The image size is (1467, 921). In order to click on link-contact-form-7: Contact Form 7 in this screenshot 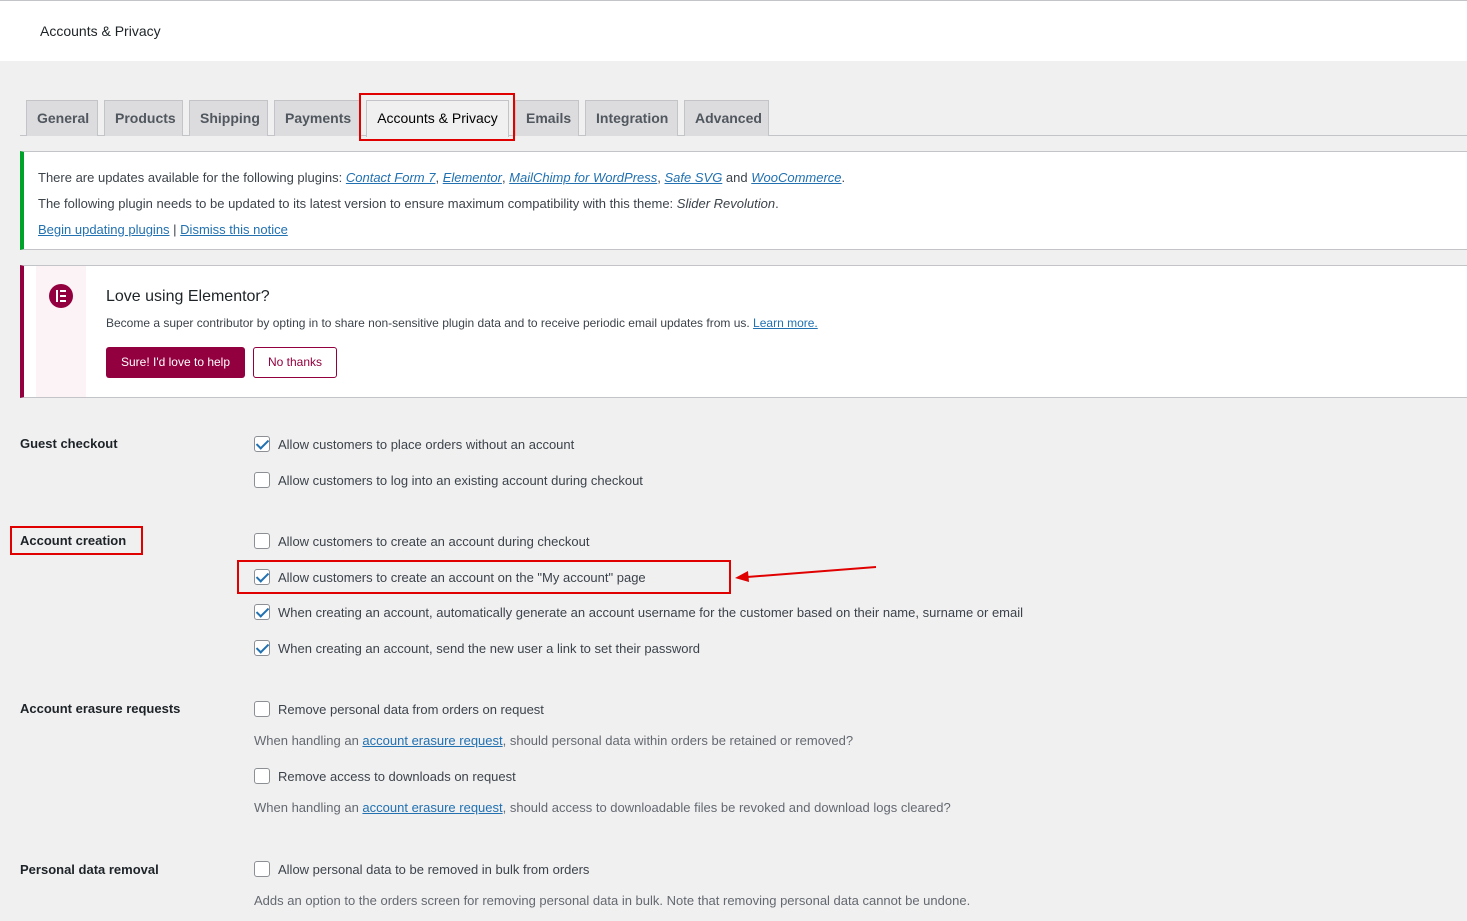, I will do `click(391, 177)`.